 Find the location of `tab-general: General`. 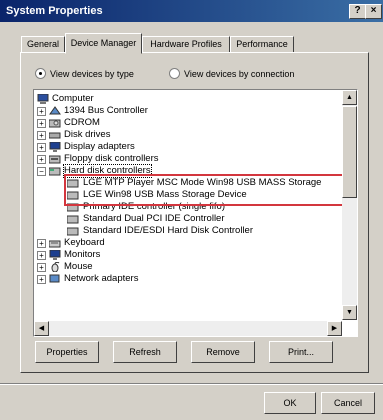

tab-general: General is located at coordinates (43, 44).